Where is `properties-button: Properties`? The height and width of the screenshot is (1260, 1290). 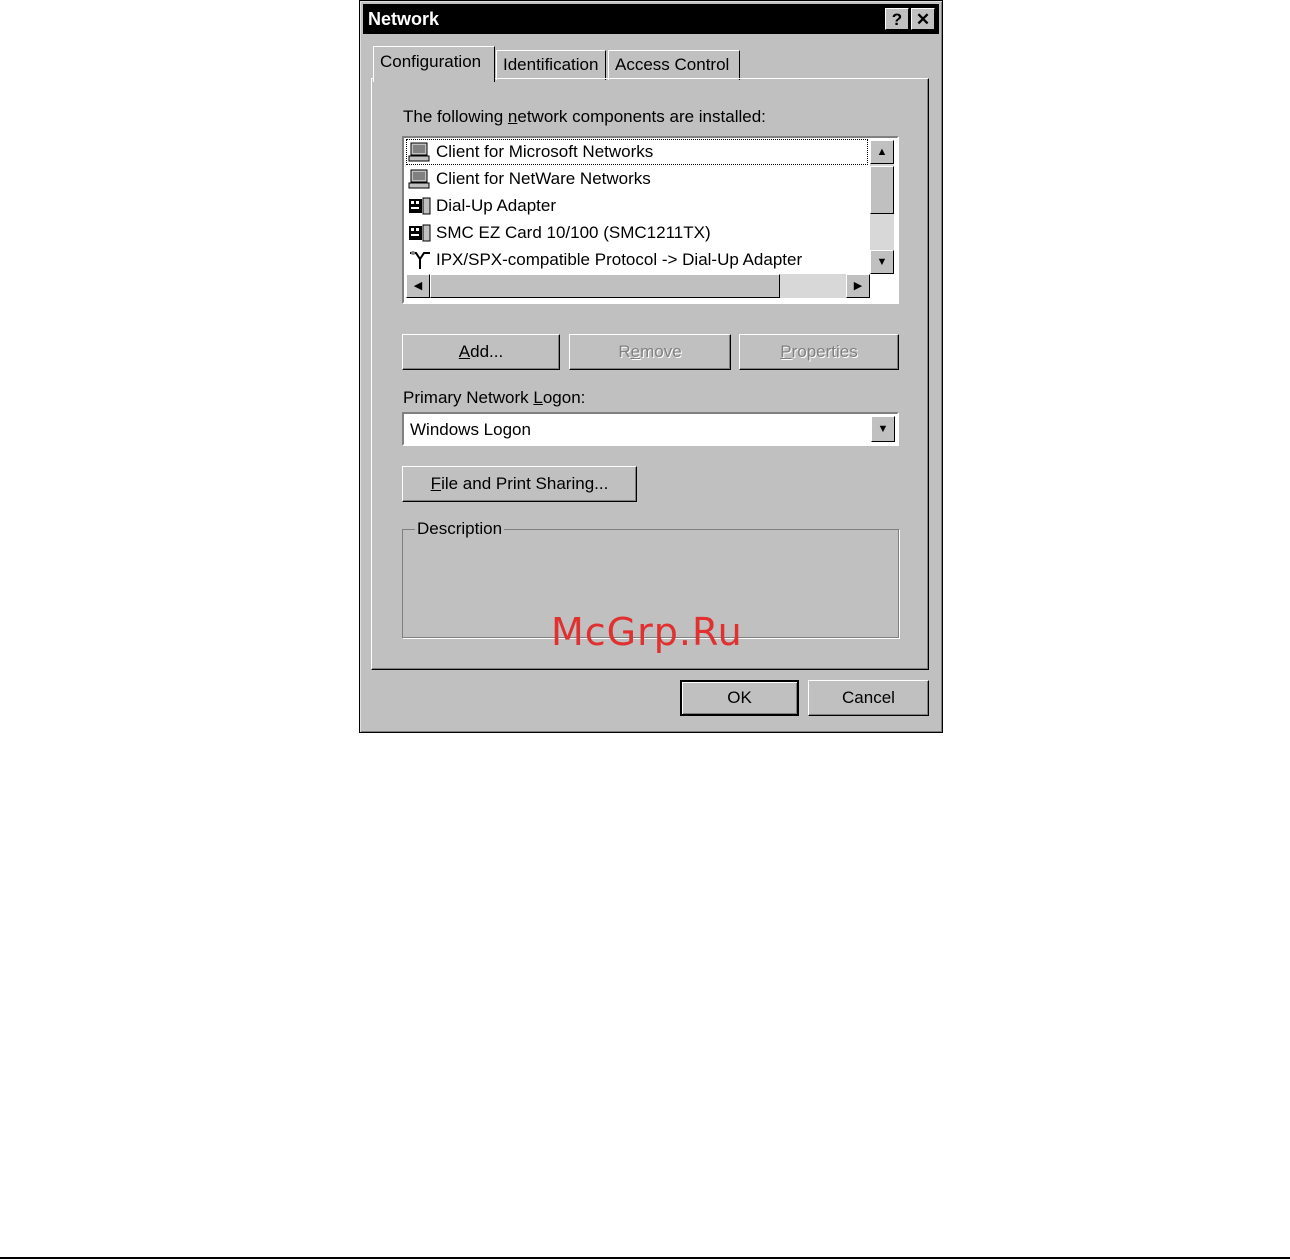 properties-button: Properties is located at coordinates (819, 352).